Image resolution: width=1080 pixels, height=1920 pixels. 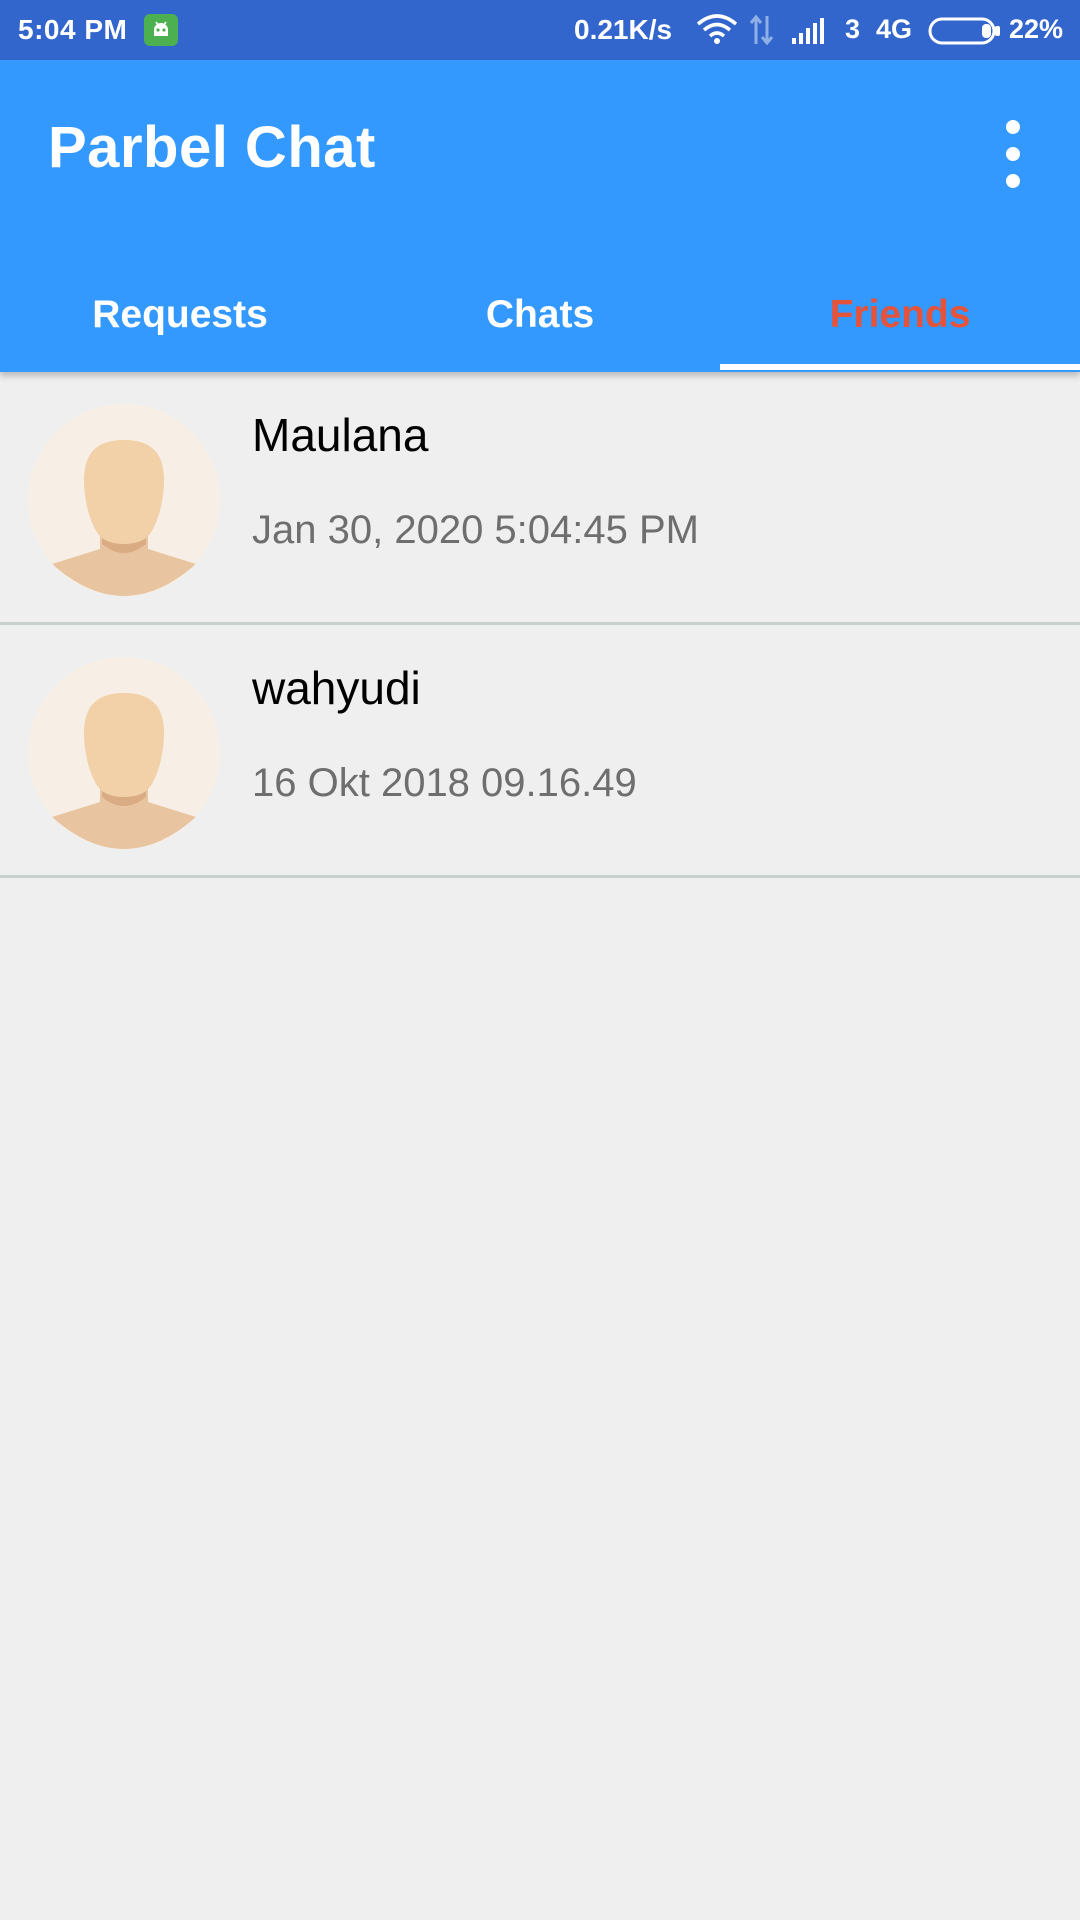 What do you see at coordinates (1014, 154) in the screenshot?
I see `overflow-menu-icon` at bounding box center [1014, 154].